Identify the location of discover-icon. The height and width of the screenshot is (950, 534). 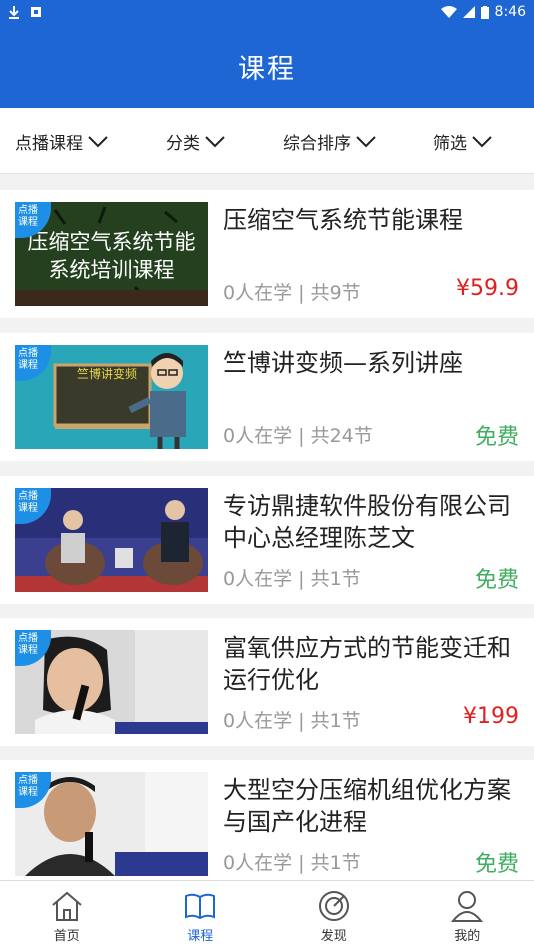
(333, 906).